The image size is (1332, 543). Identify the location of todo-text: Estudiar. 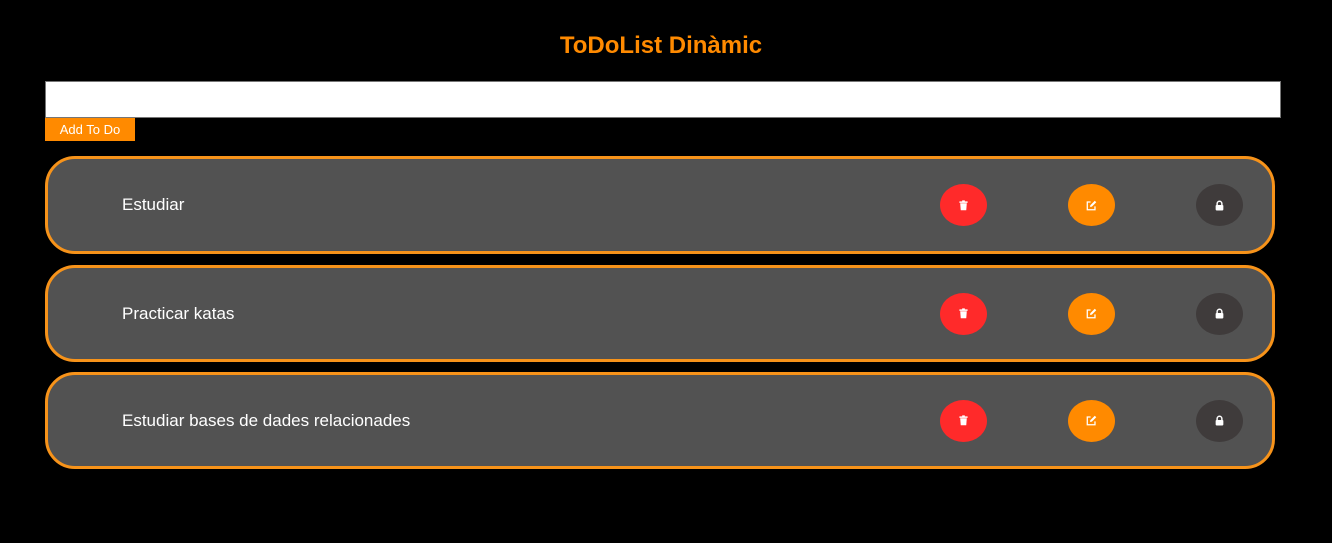
(153, 204).